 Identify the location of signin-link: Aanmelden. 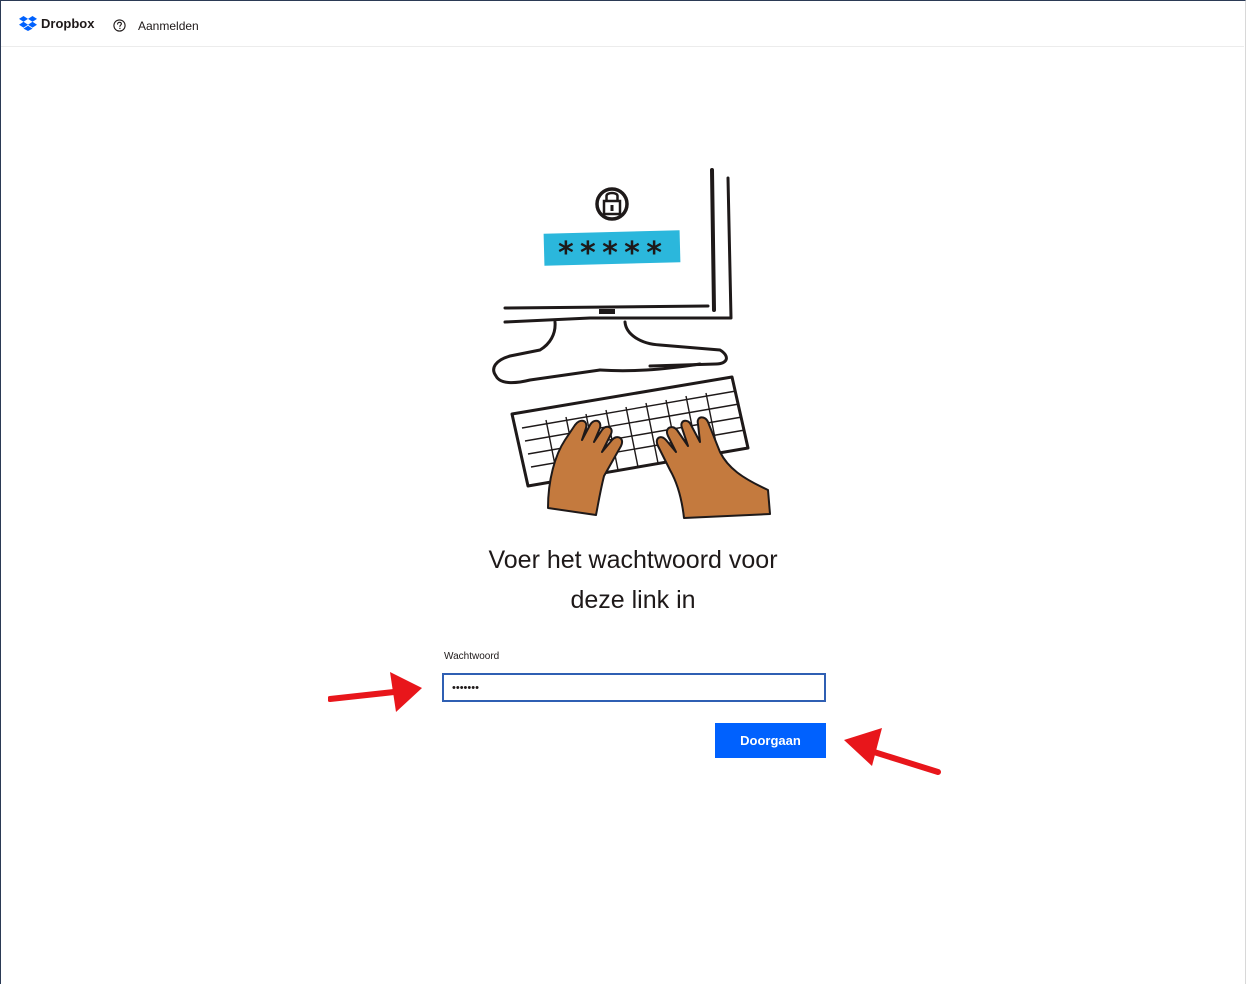
(168, 26).